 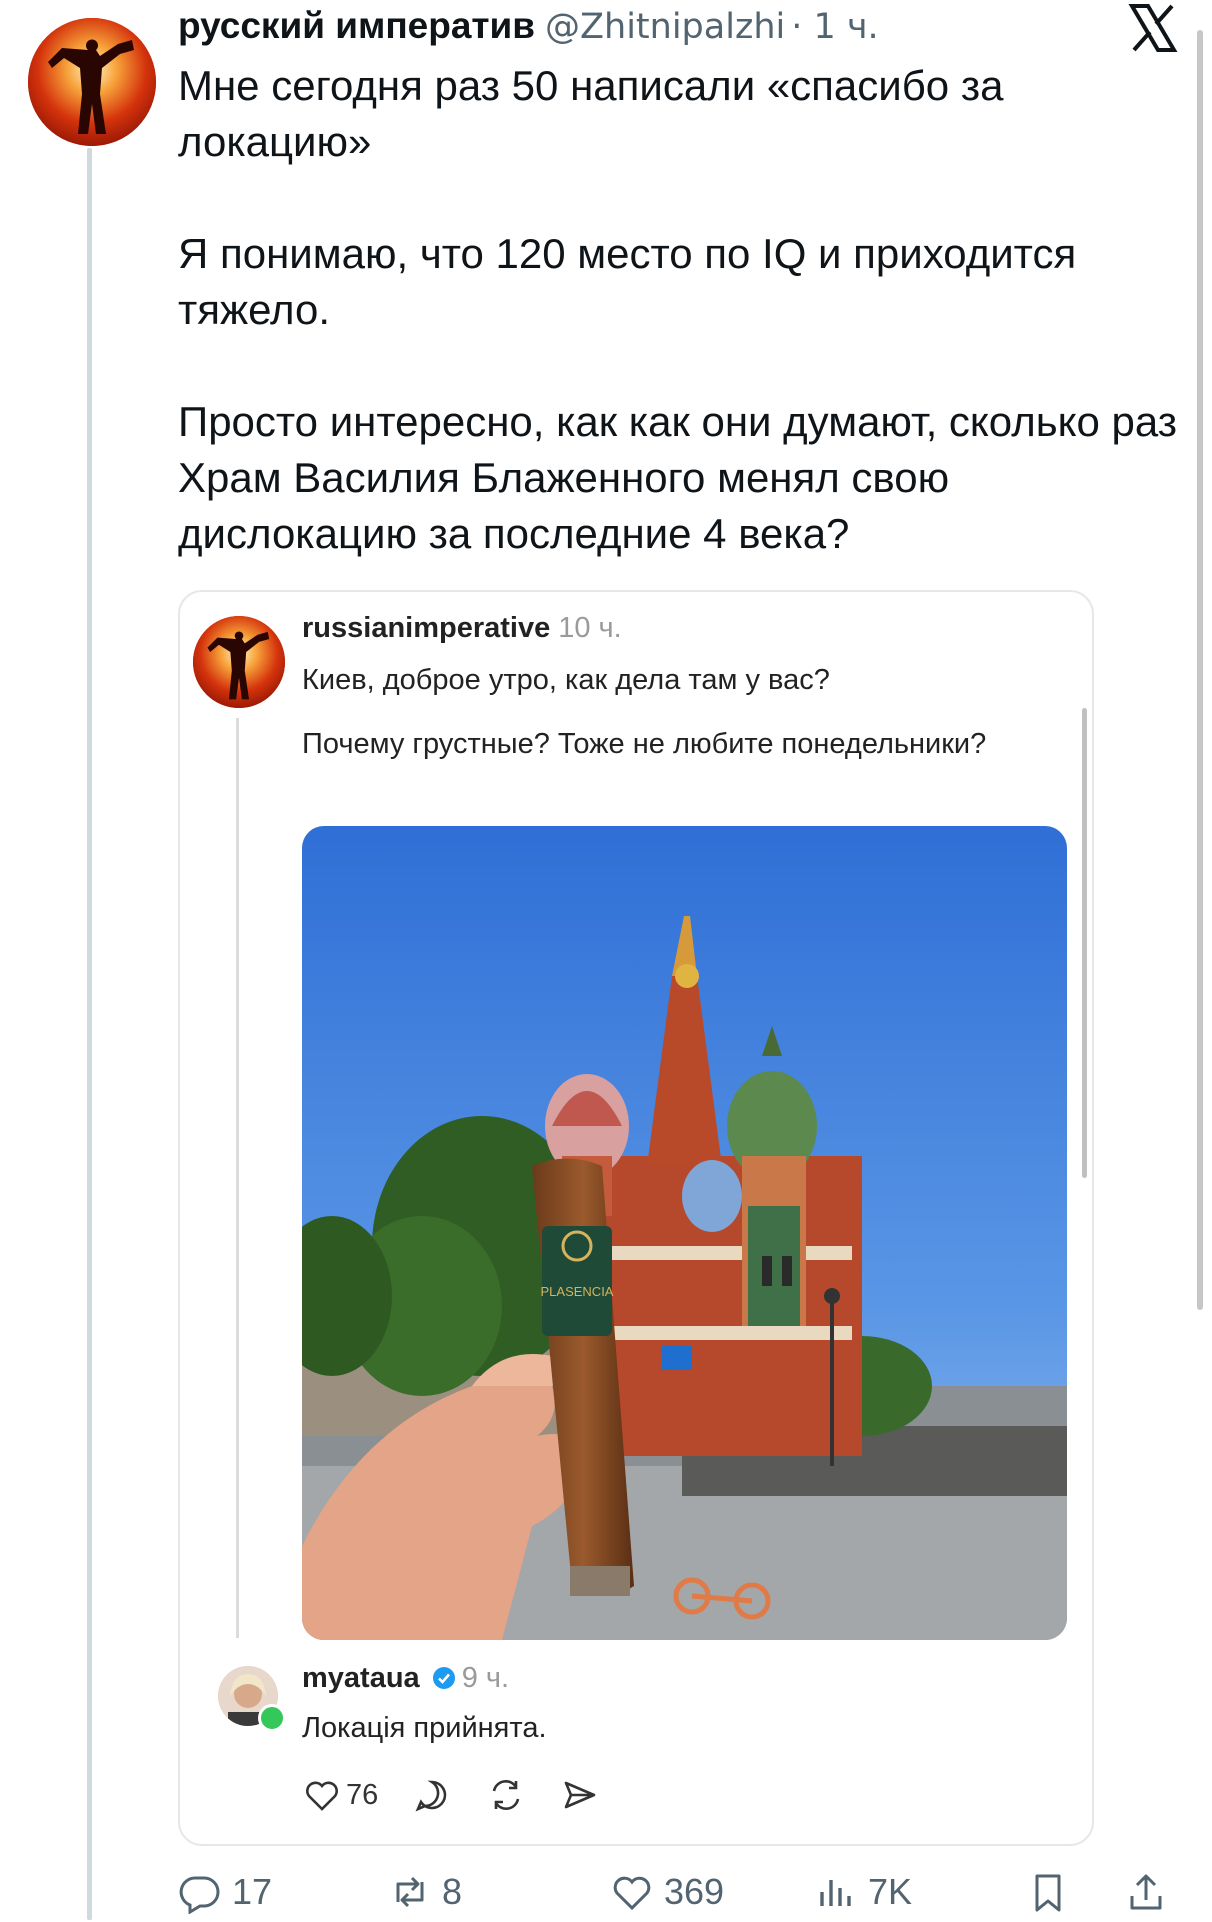 What do you see at coordinates (356, 25) in the screenshot?
I see `author-name: русский императив` at bounding box center [356, 25].